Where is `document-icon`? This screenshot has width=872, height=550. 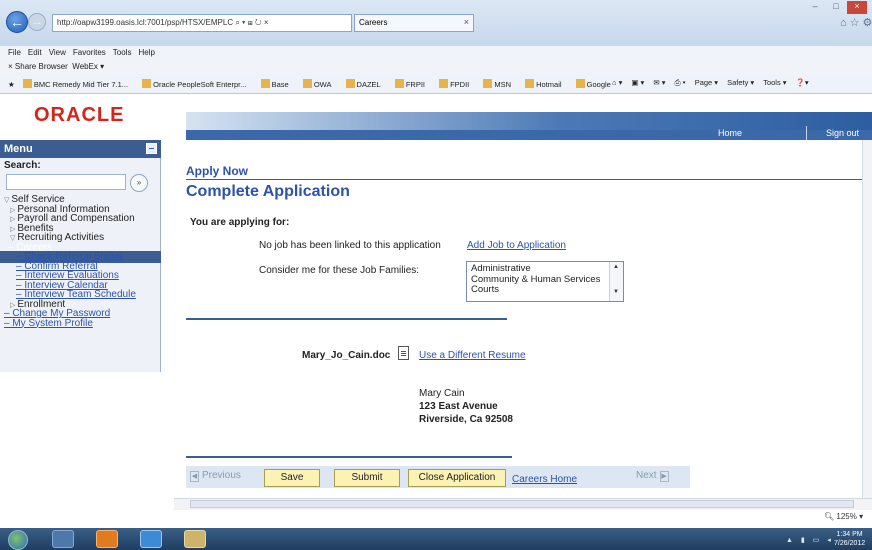 document-icon is located at coordinates (403, 353).